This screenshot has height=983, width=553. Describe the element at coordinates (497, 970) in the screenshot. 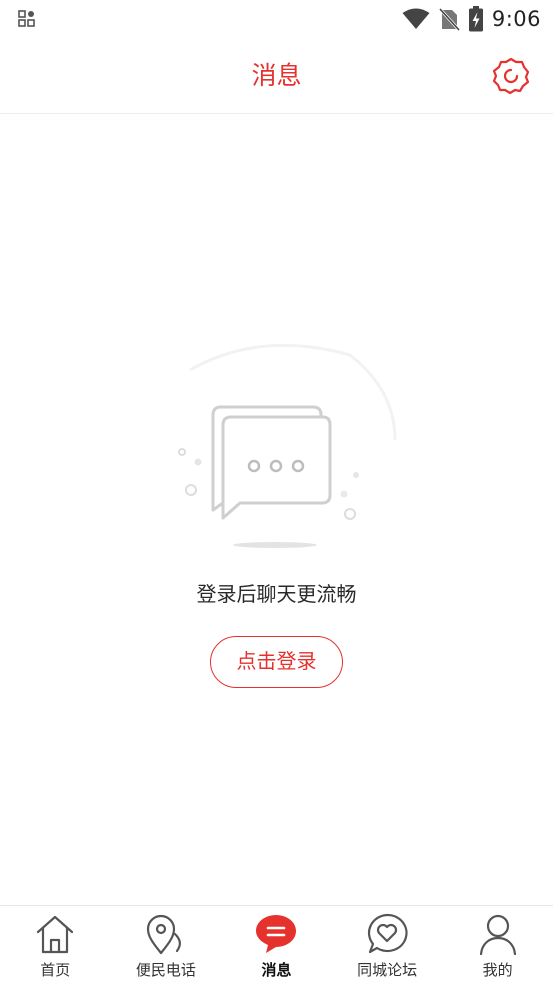

I see `tab-mine-label: 我的` at that location.